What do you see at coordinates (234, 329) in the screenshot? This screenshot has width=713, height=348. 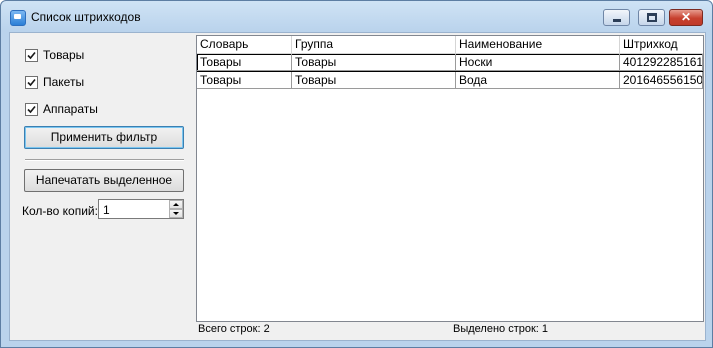 I see `total-rows-status: Всего строк: 2` at bounding box center [234, 329].